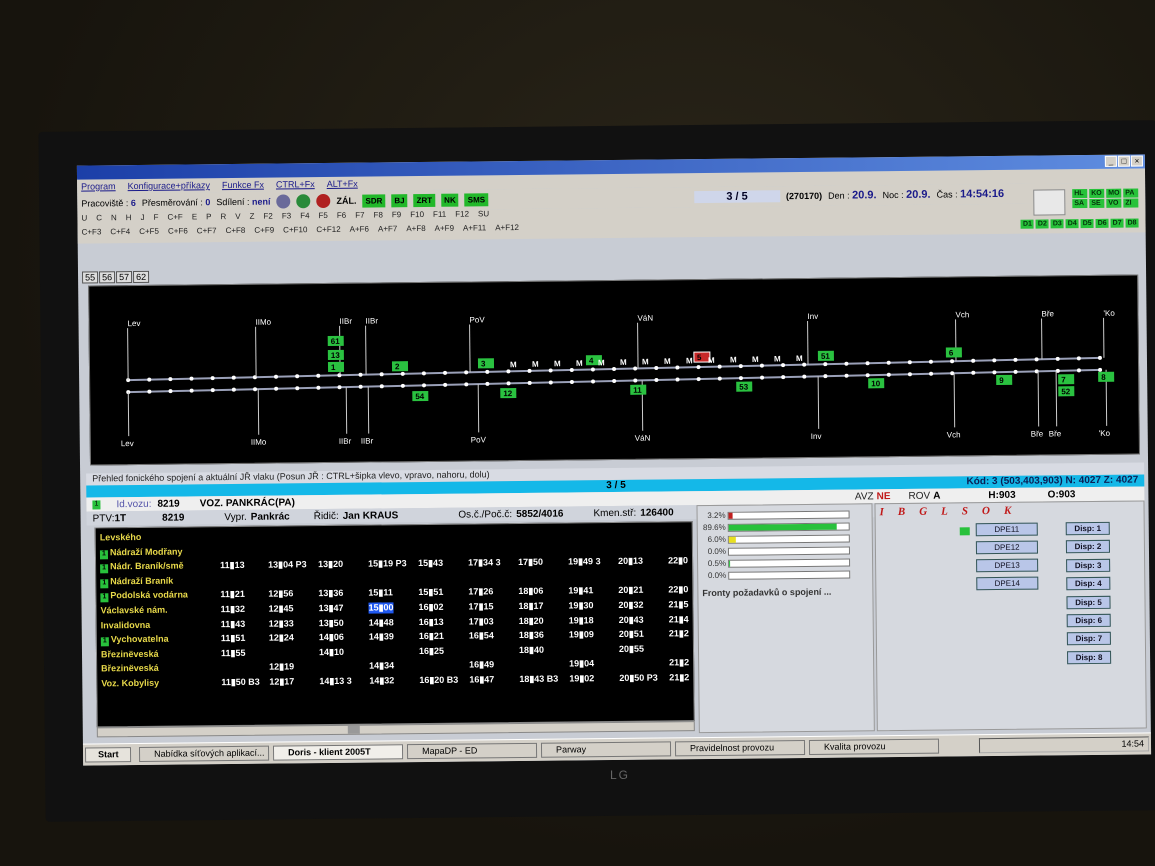 This screenshot has height=866, width=1155. Describe the element at coordinates (944, 512) in the screenshot. I see `header-letter-l: L` at that location.